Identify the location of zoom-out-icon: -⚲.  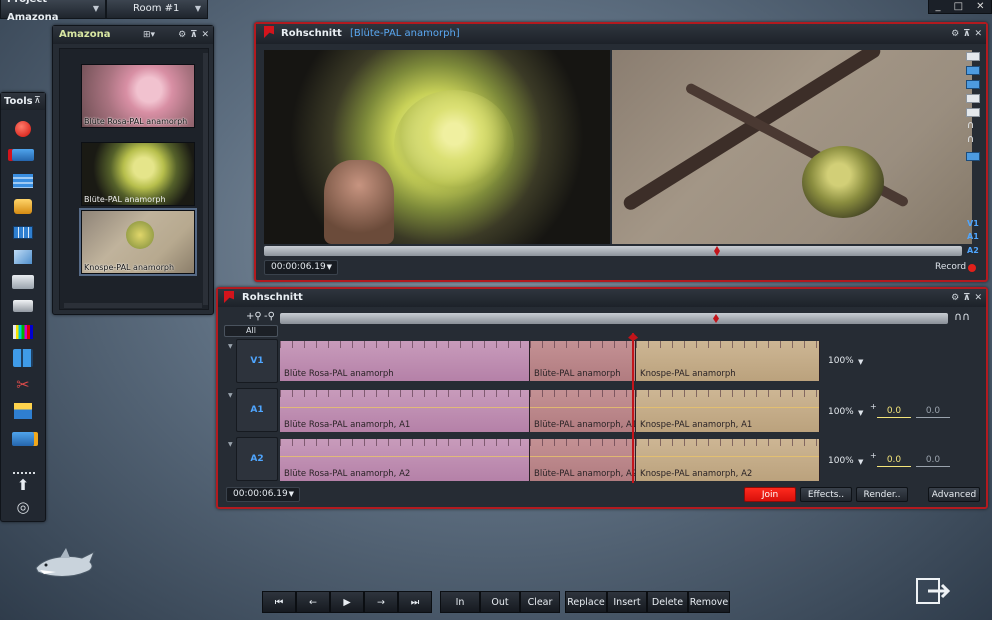
(269, 316).